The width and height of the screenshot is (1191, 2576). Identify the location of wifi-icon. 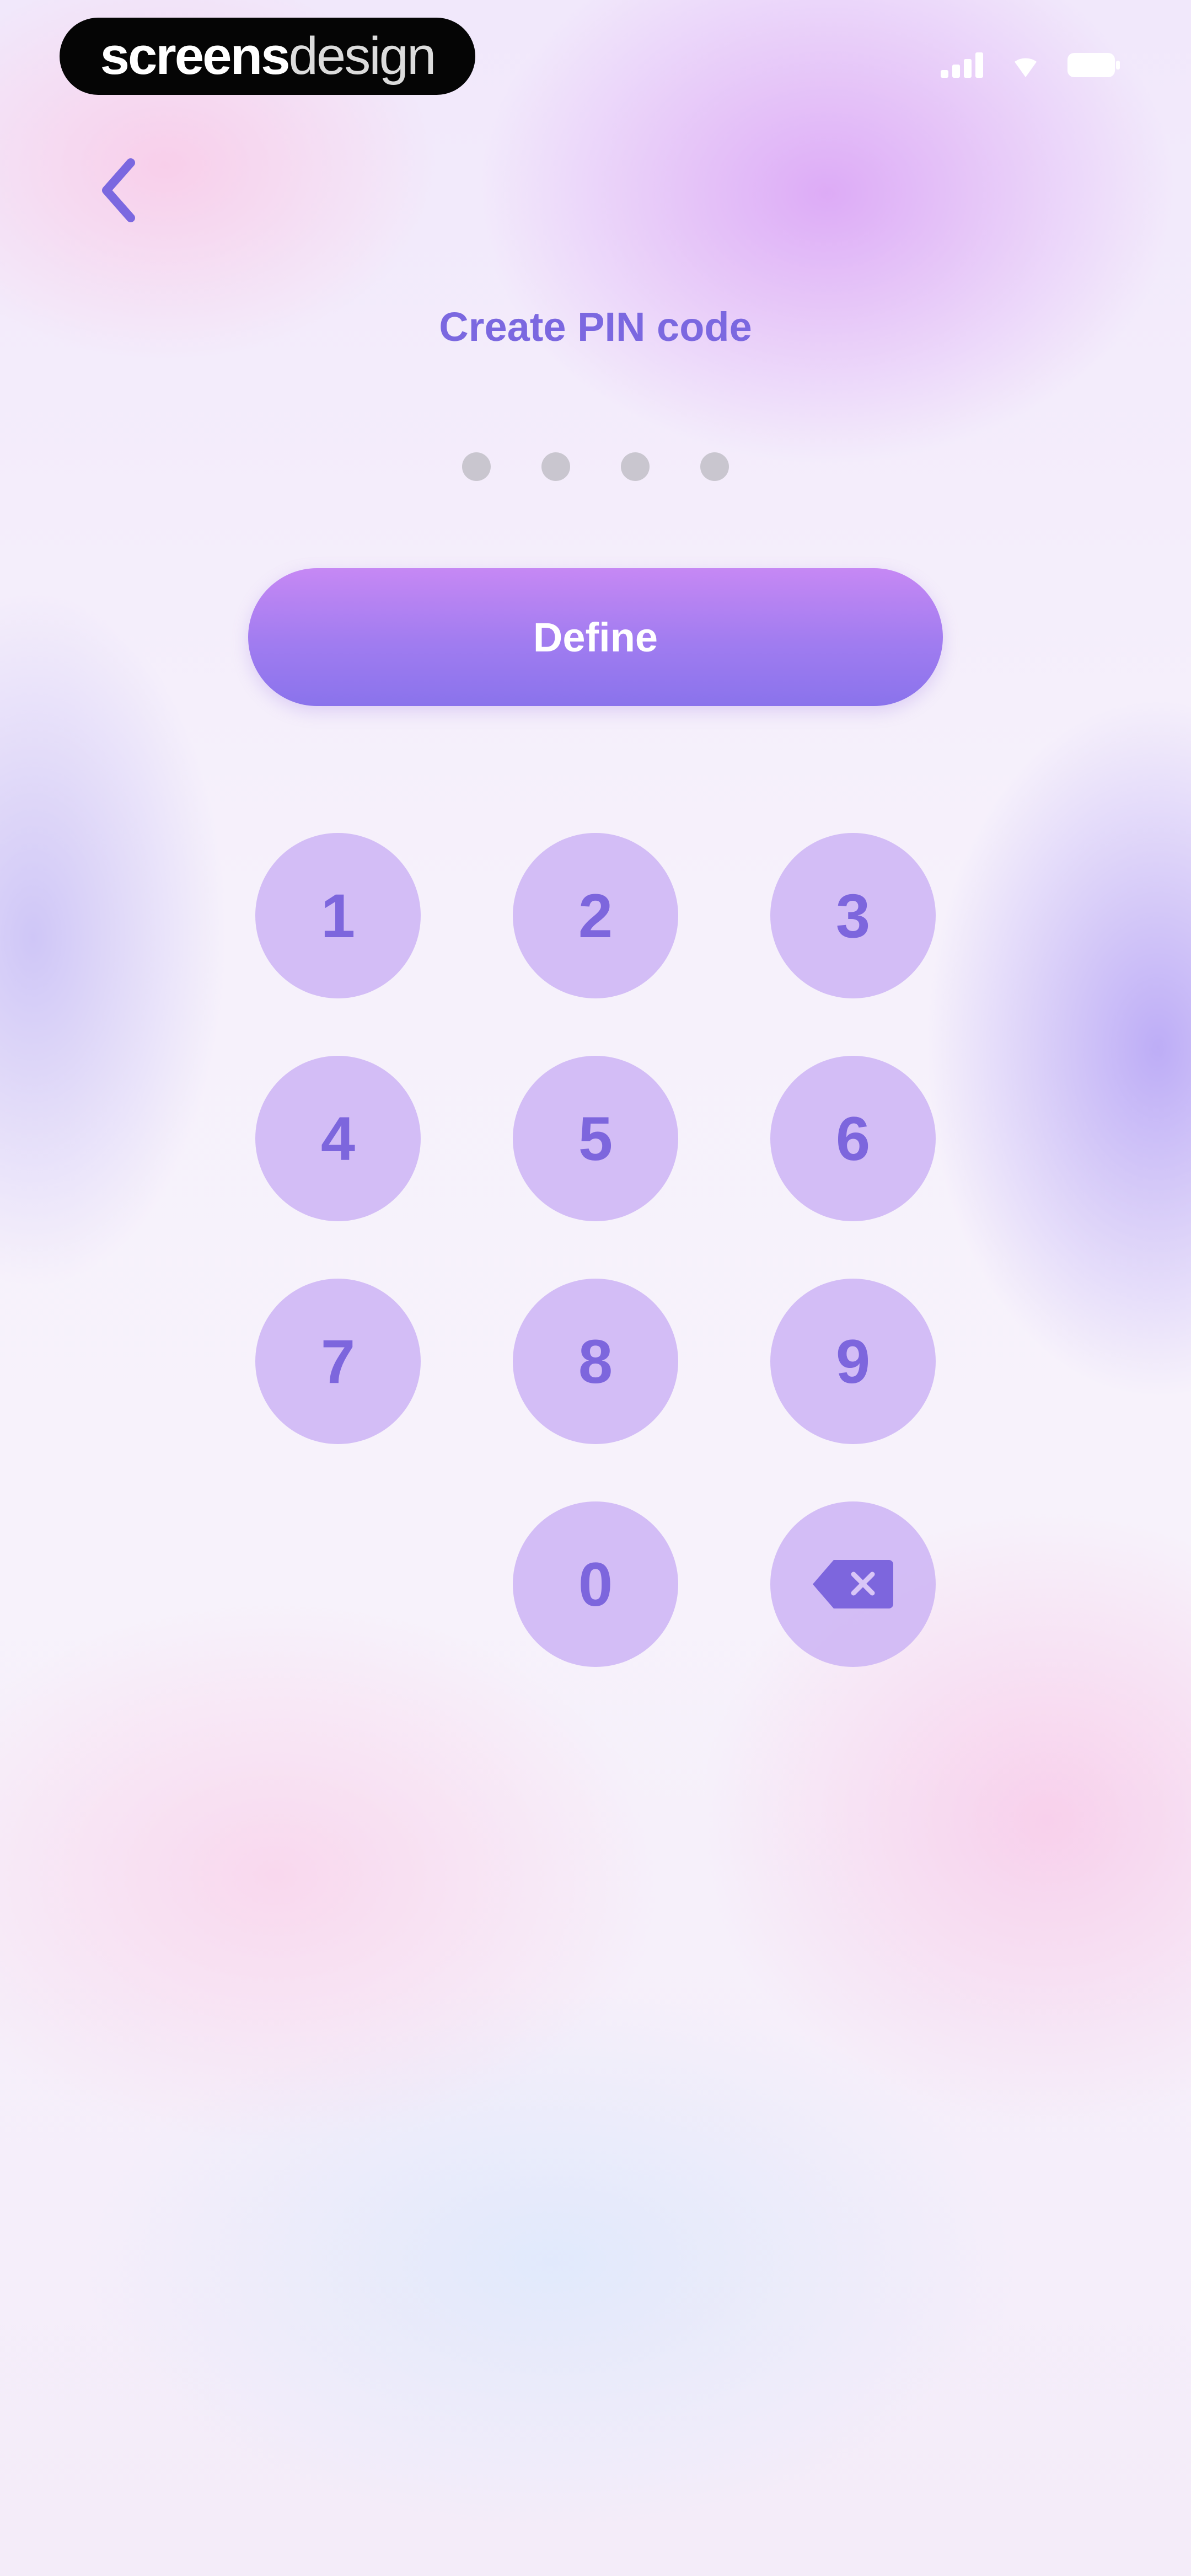
(1026, 67).